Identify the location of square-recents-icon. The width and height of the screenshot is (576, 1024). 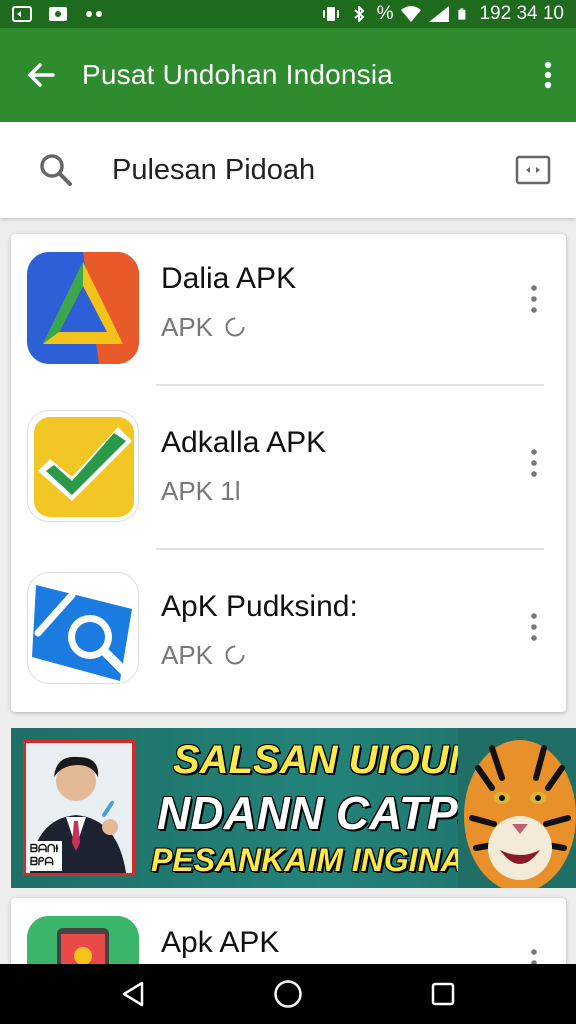
(442, 994).